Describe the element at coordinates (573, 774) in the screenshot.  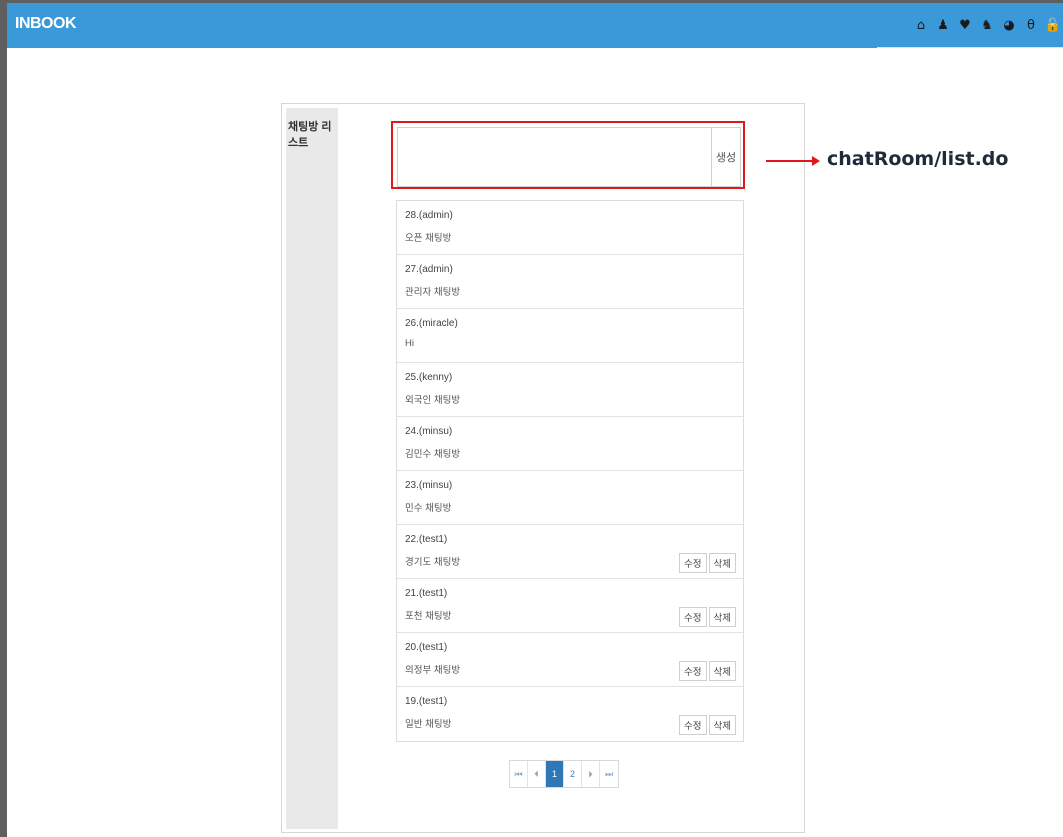
I see `page-number-button: 2` at that location.